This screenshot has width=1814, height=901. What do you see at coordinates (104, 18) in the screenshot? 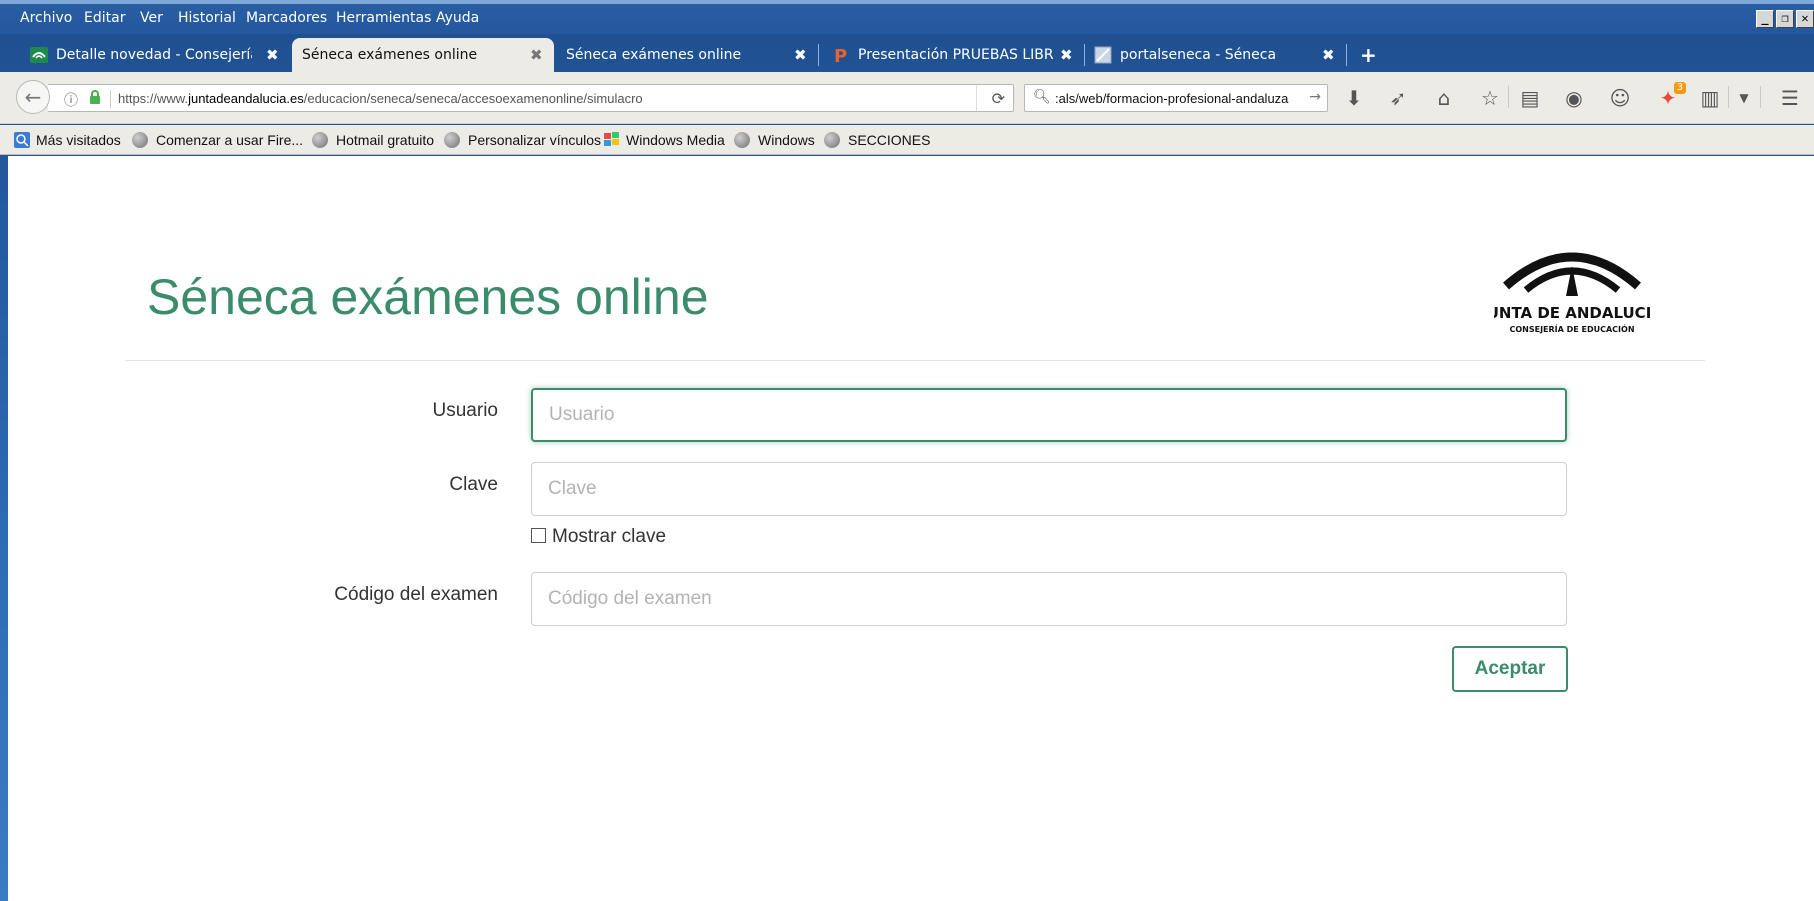
I see `menu-editar: Editar` at bounding box center [104, 18].